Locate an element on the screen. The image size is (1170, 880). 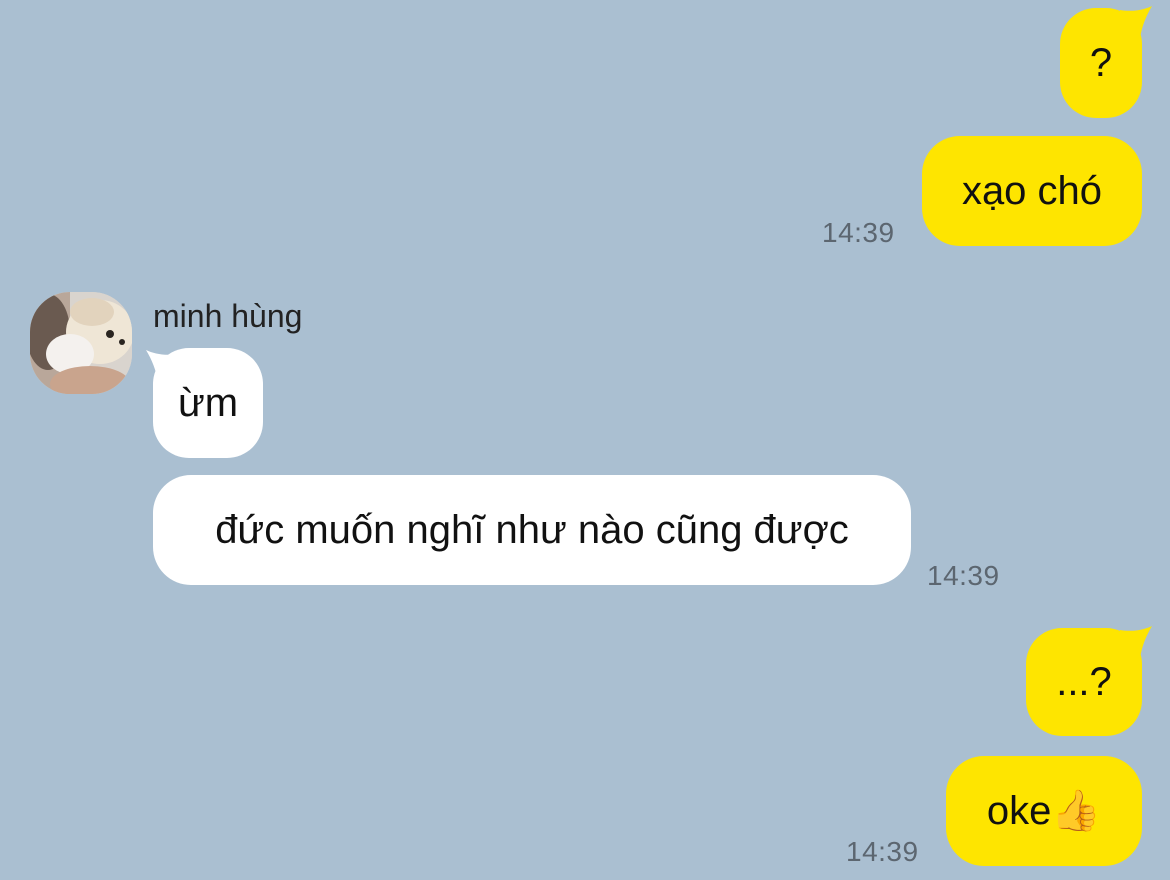
incoming-message-bubble: đức muốn nghĩ như nào cũng được is located at coordinates (532, 530).